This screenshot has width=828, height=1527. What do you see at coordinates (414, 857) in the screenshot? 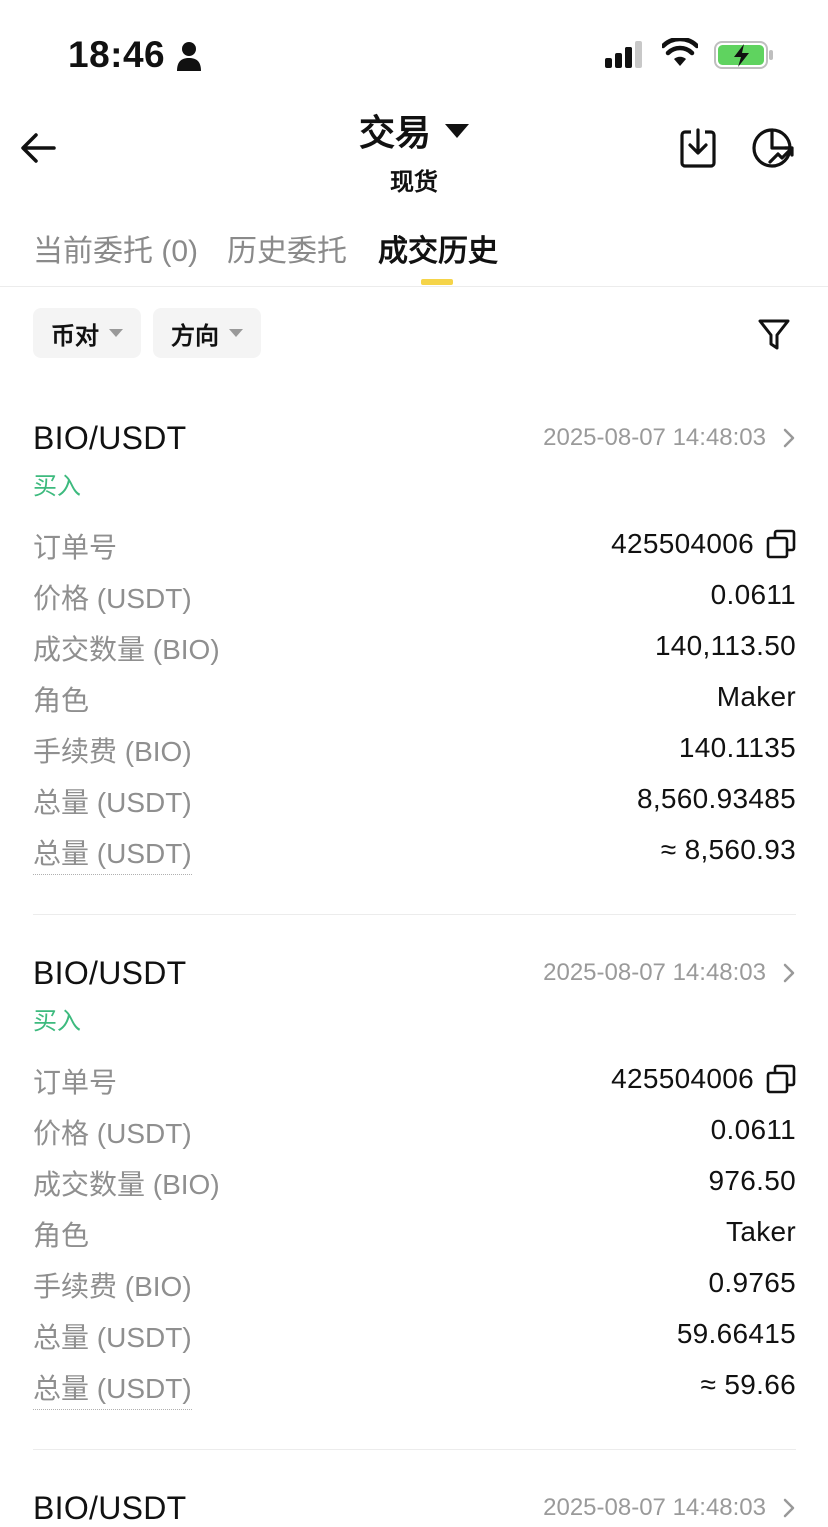
I see `detail-row-total-approx: 总量 (USDT) ≈ 8,560.93` at bounding box center [414, 857].